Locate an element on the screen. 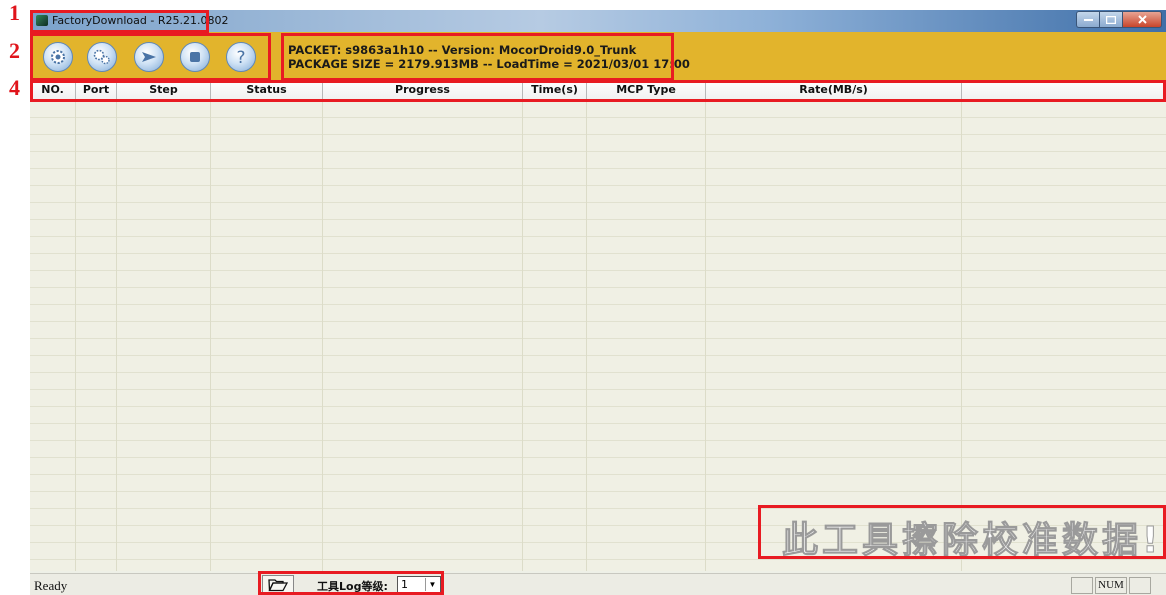 The height and width of the screenshot is (595, 1166). status-pane-num: NUM is located at coordinates (1111, 585).